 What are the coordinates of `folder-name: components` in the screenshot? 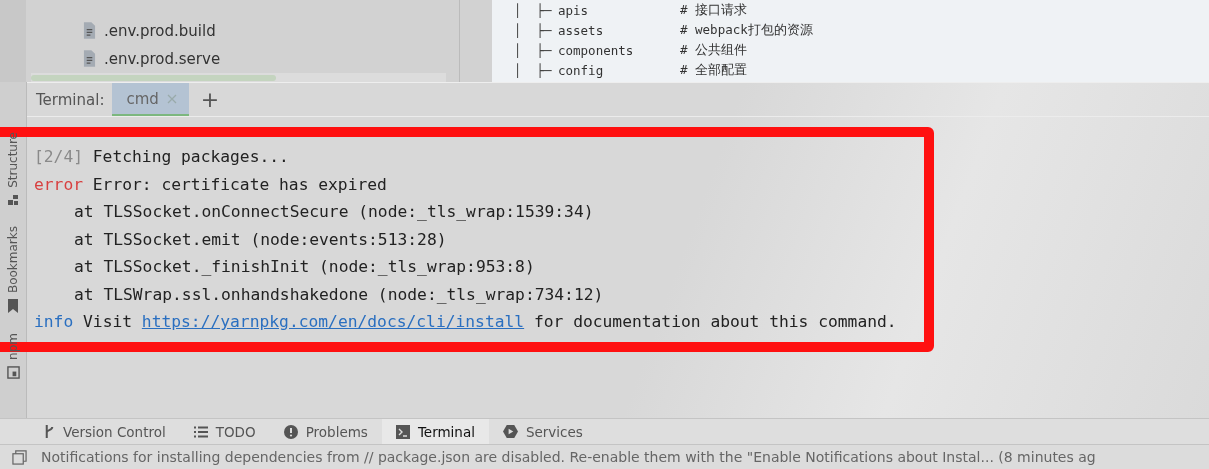 It's located at (596, 50).